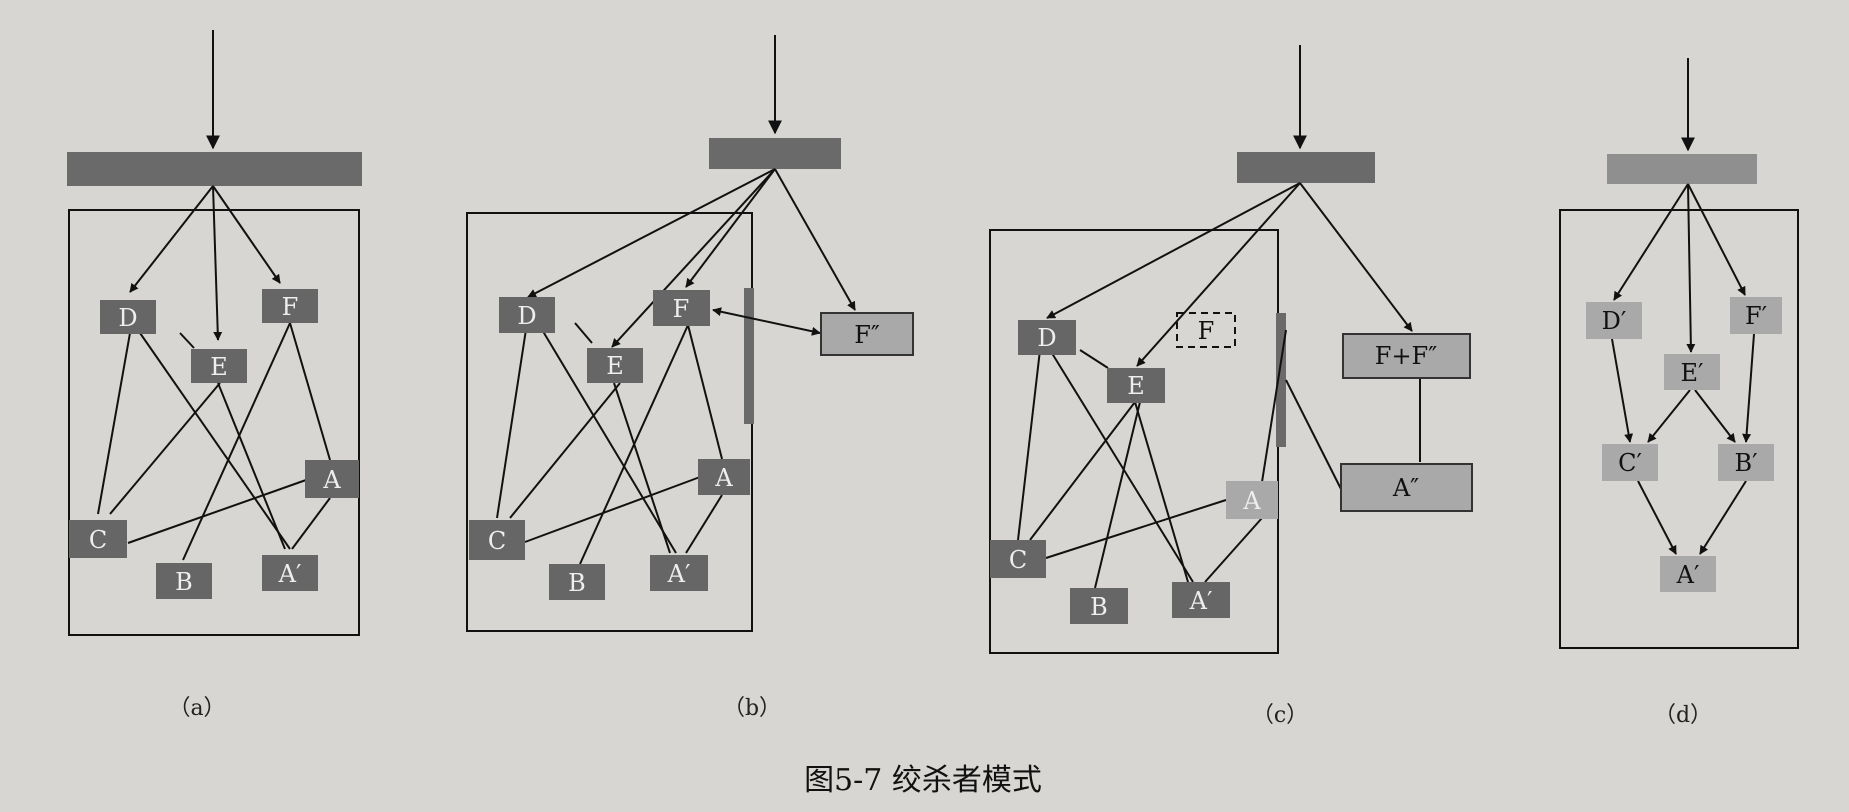 This screenshot has height=812, width=1849. I want to click on panel-label: （a）, so click(196, 708).